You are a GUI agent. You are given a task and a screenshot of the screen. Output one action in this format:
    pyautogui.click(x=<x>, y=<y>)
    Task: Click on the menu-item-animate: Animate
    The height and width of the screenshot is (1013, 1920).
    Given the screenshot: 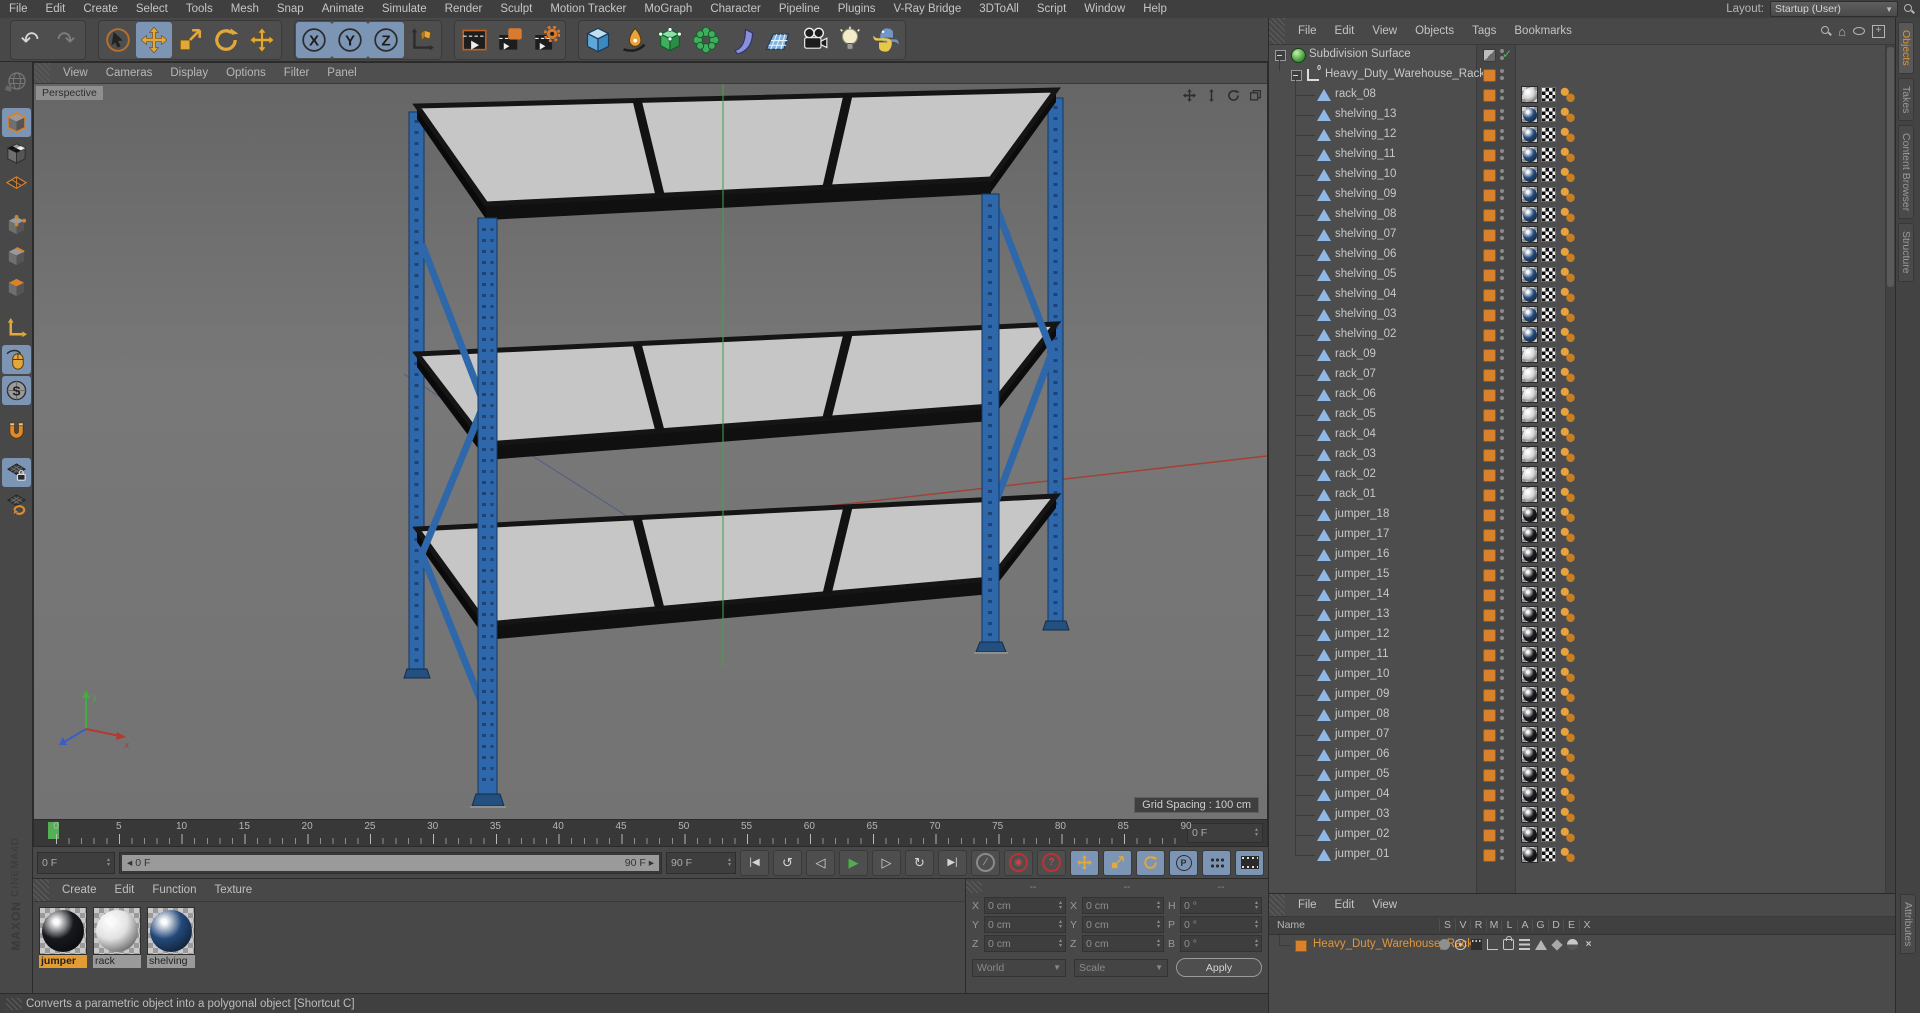 What is the action you would take?
    pyautogui.click(x=343, y=9)
    